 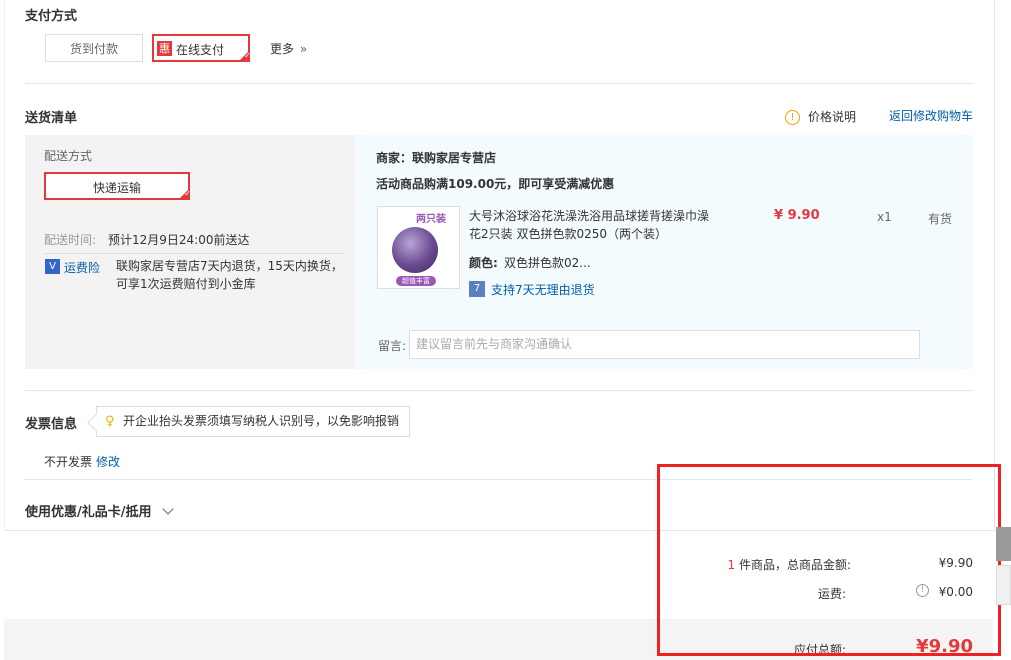 I want to click on promotion-text: 活动商品购满109.00元，即可享受满减优惠, so click(x=495, y=184).